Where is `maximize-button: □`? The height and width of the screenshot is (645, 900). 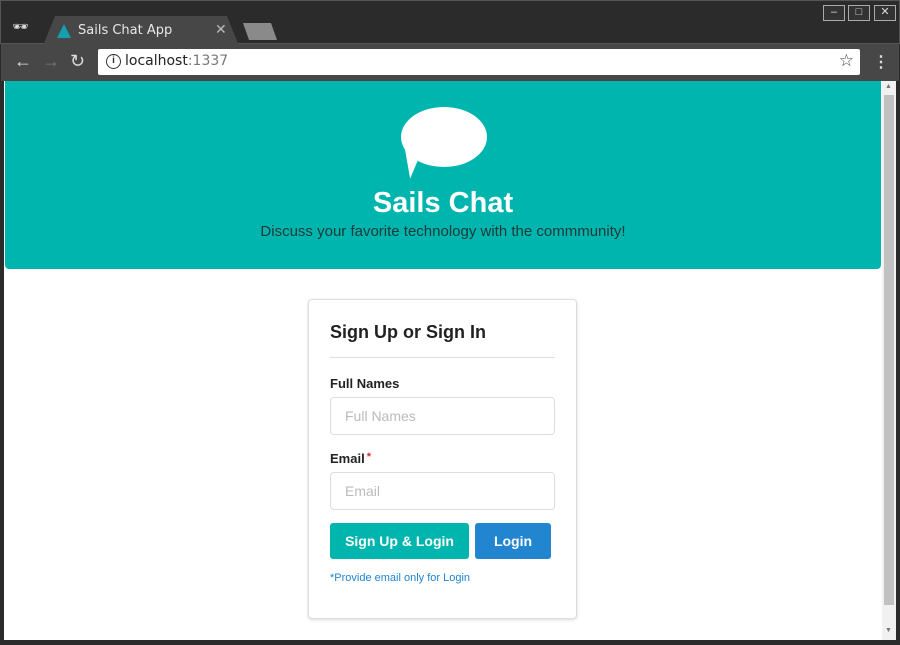
maximize-button: □ is located at coordinates (859, 13).